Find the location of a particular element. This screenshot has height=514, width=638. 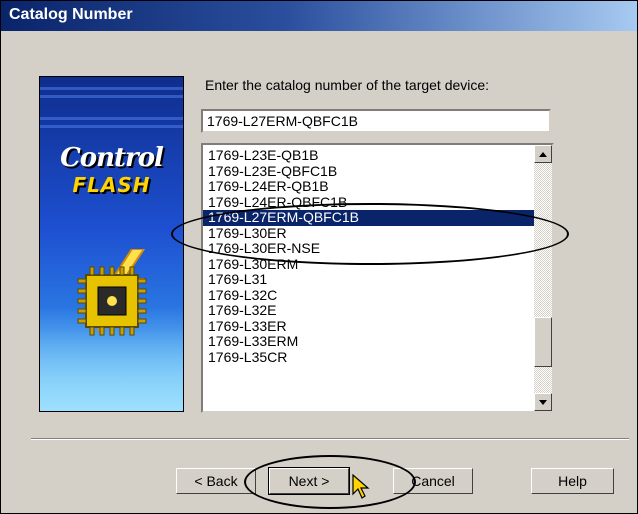

banner-flash-text: FLASH is located at coordinates (111, 185).